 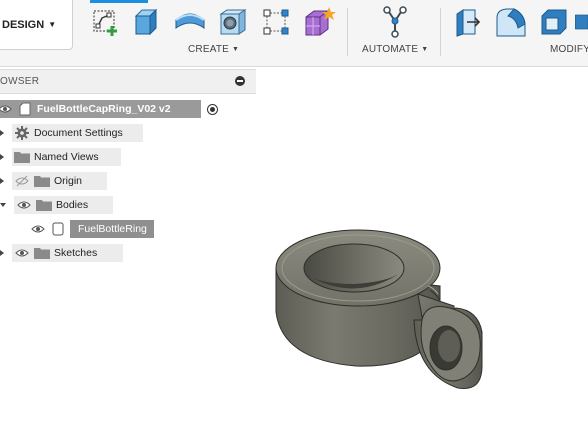 What do you see at coordinates (72, 205) in the screenshot?
I see `browser-item-label: Bodies` at bounding box center [72, 205].